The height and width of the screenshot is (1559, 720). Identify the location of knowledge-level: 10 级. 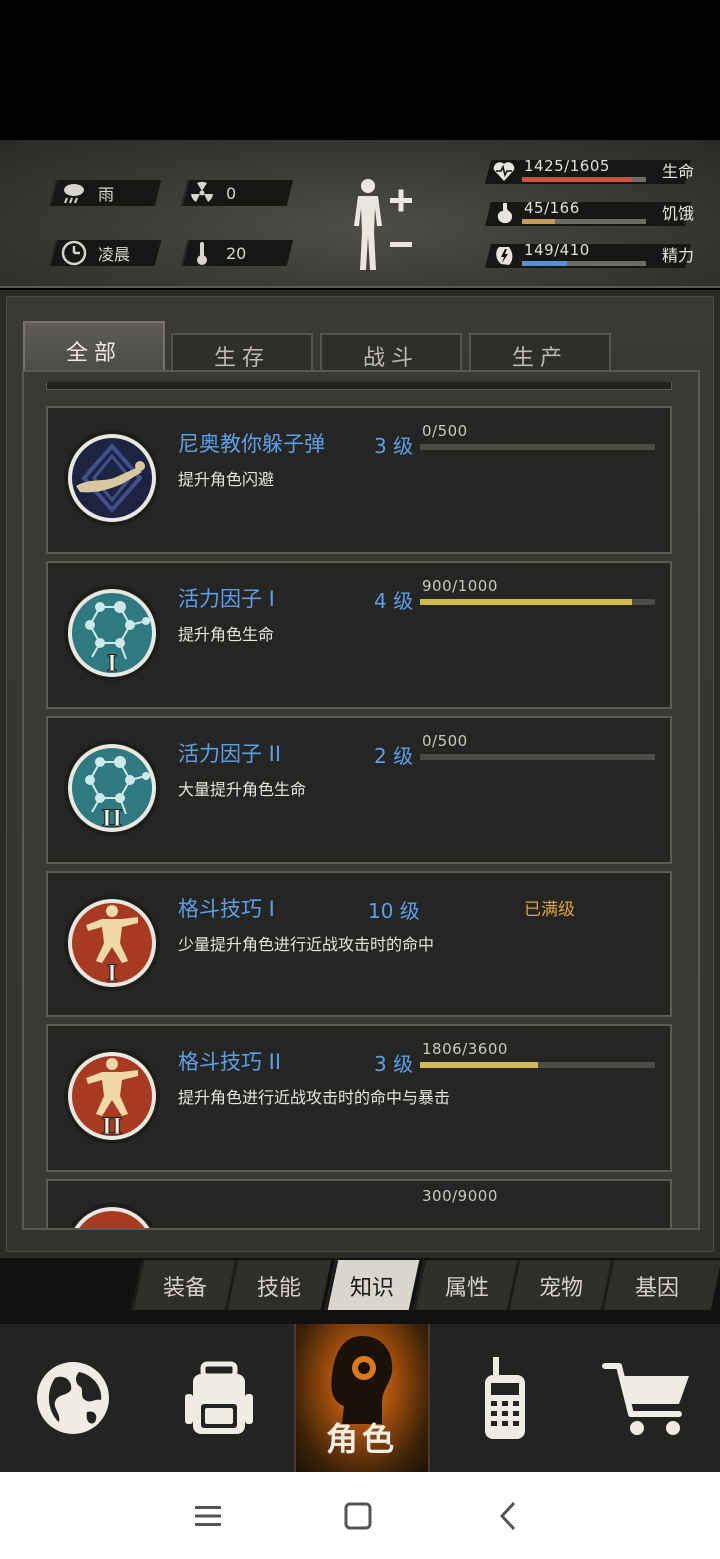
(394, 911).